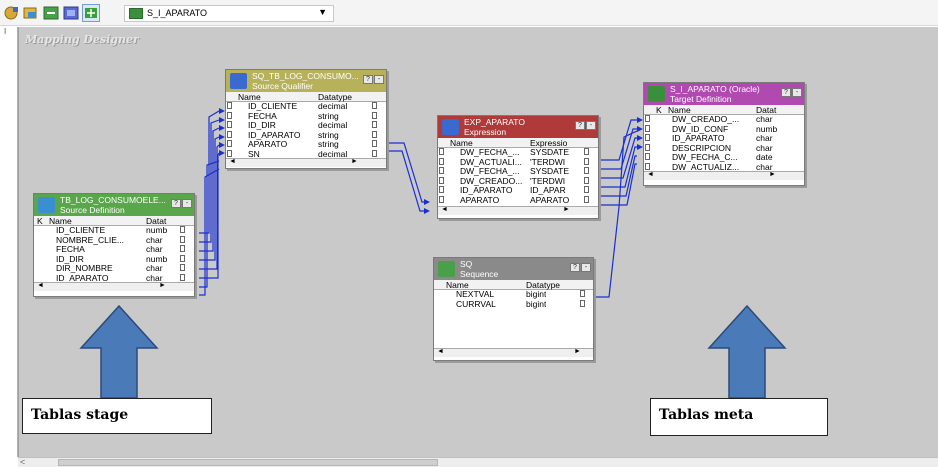 The height and width of the screenshot is (467, 938). I want to click on column-expression-header: Expressio, so click(549, 143).